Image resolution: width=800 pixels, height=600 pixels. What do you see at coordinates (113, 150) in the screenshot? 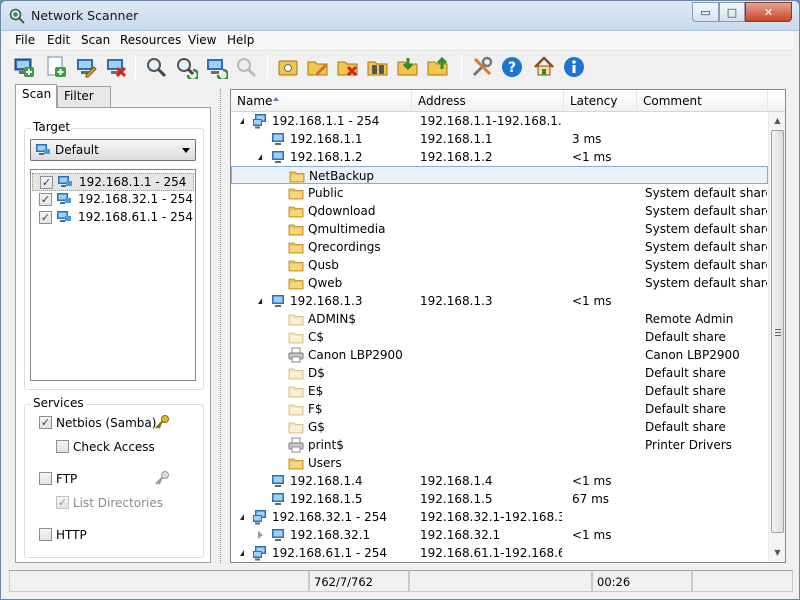
I see `target-combo: Default` at bounding box center [113, 150].